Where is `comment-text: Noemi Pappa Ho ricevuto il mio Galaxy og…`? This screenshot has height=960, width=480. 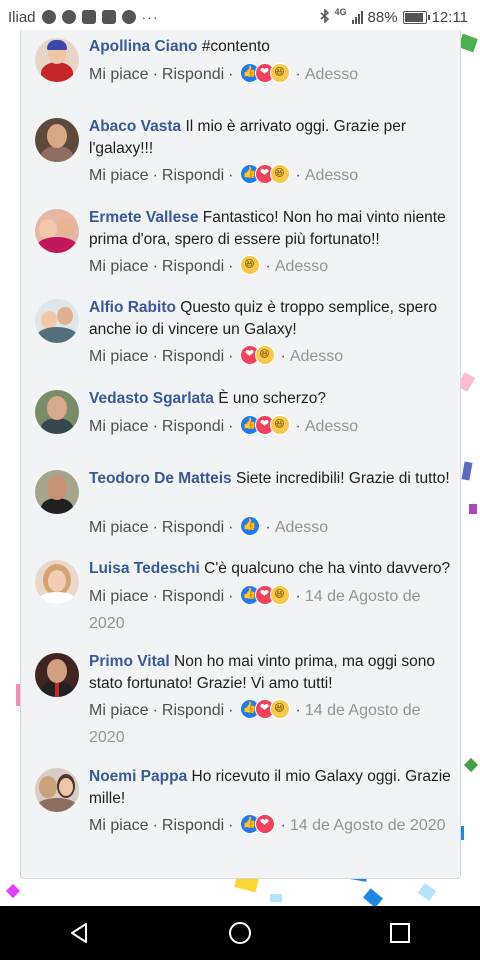 comment-text: Noemi Pappa Ho ricevuto il mio Galaxy og… is located at coordinates (272, 788).